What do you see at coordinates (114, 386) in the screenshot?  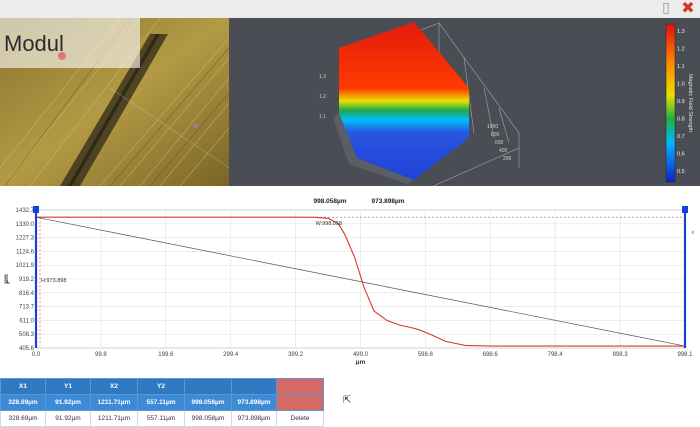 I see `col-x2: X2` at bounding box center [114, 386].